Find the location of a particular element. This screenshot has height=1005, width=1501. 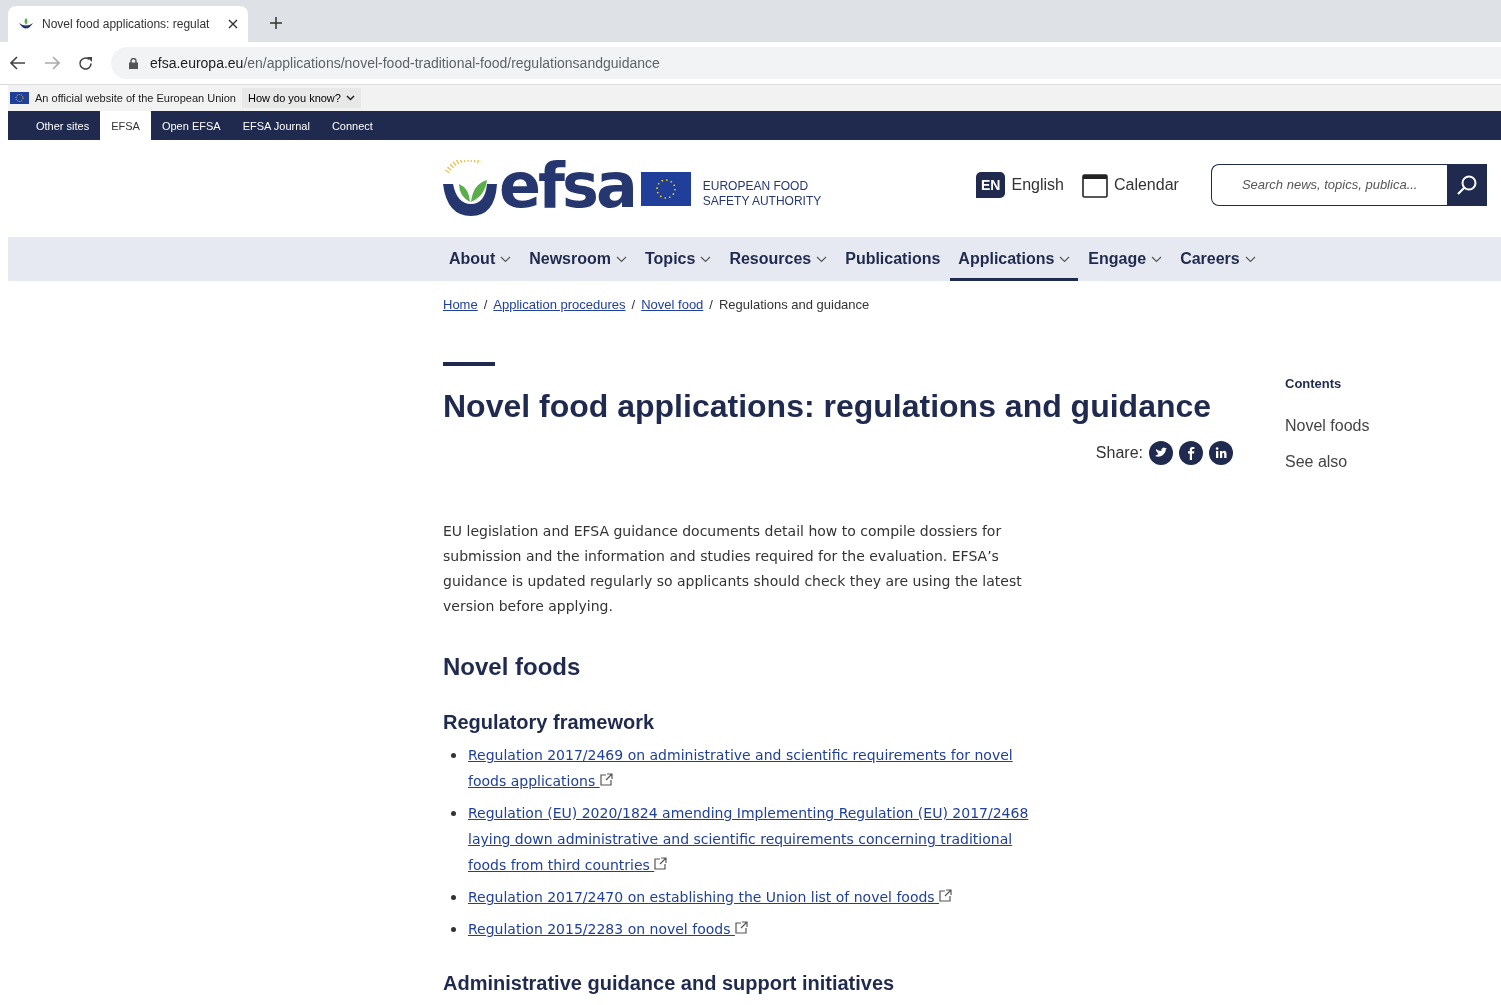

calendar-icon is located at coordinates (1094, 184).